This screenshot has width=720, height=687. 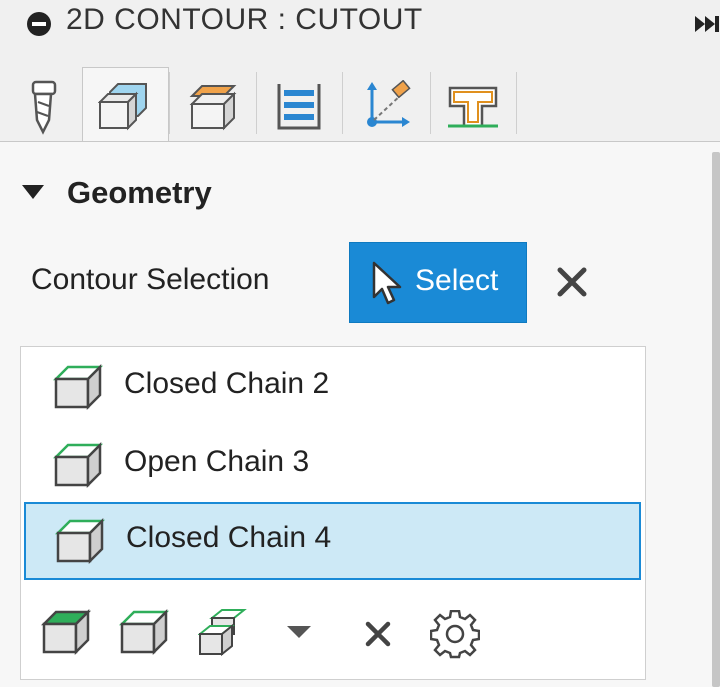 What do you see at coordinates (716, 419) in the screenshot?
I see `panel-scrollbar` at bounding box center [716, 419].